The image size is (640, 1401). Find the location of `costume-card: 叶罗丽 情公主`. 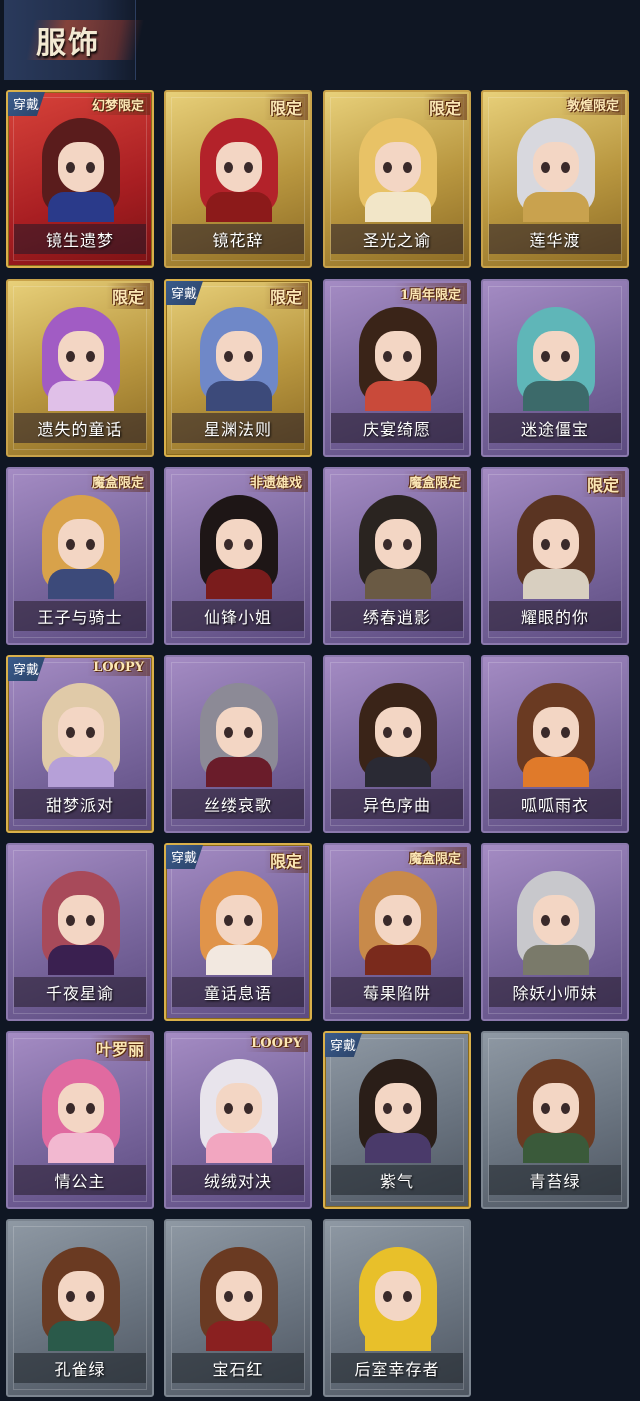

costume-card: 叶罗丽 情公主 is located at coordinates (80, 1120).